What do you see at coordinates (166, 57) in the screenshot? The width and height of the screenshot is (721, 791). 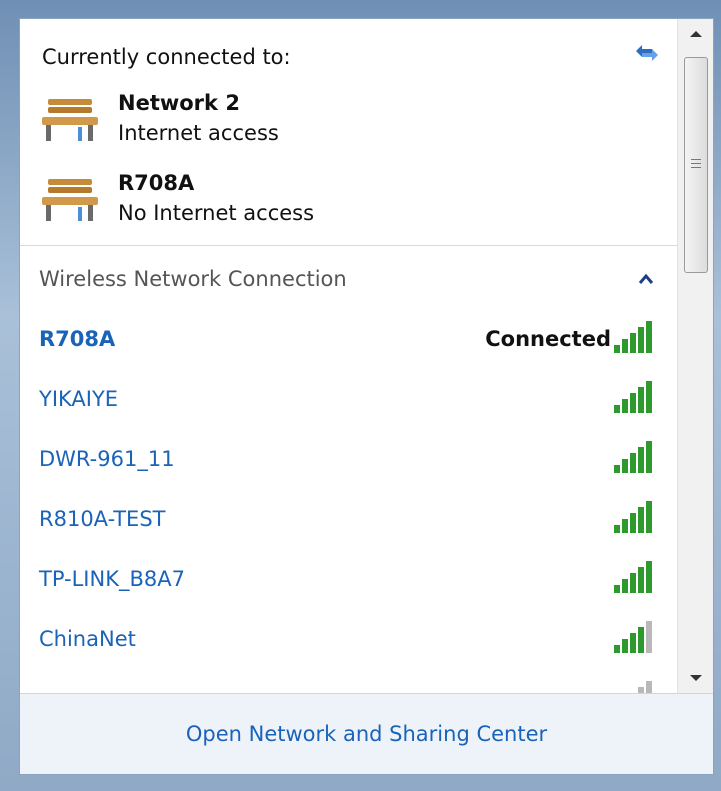 I see `connected-header: Currently connected to:` at bounding box center [166, 57].